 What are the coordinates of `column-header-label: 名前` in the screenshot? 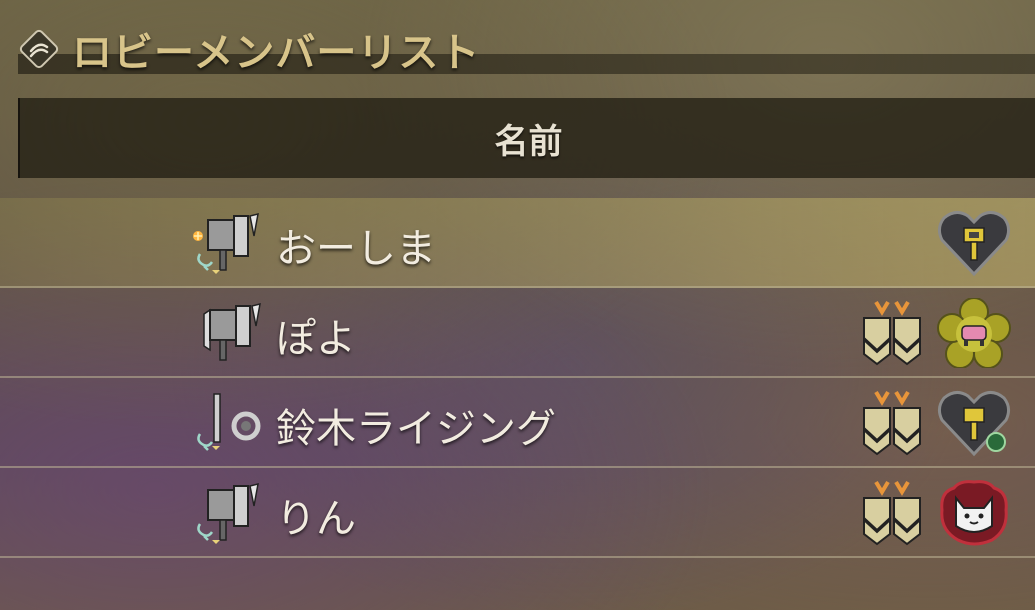 It's located at (528, 142).